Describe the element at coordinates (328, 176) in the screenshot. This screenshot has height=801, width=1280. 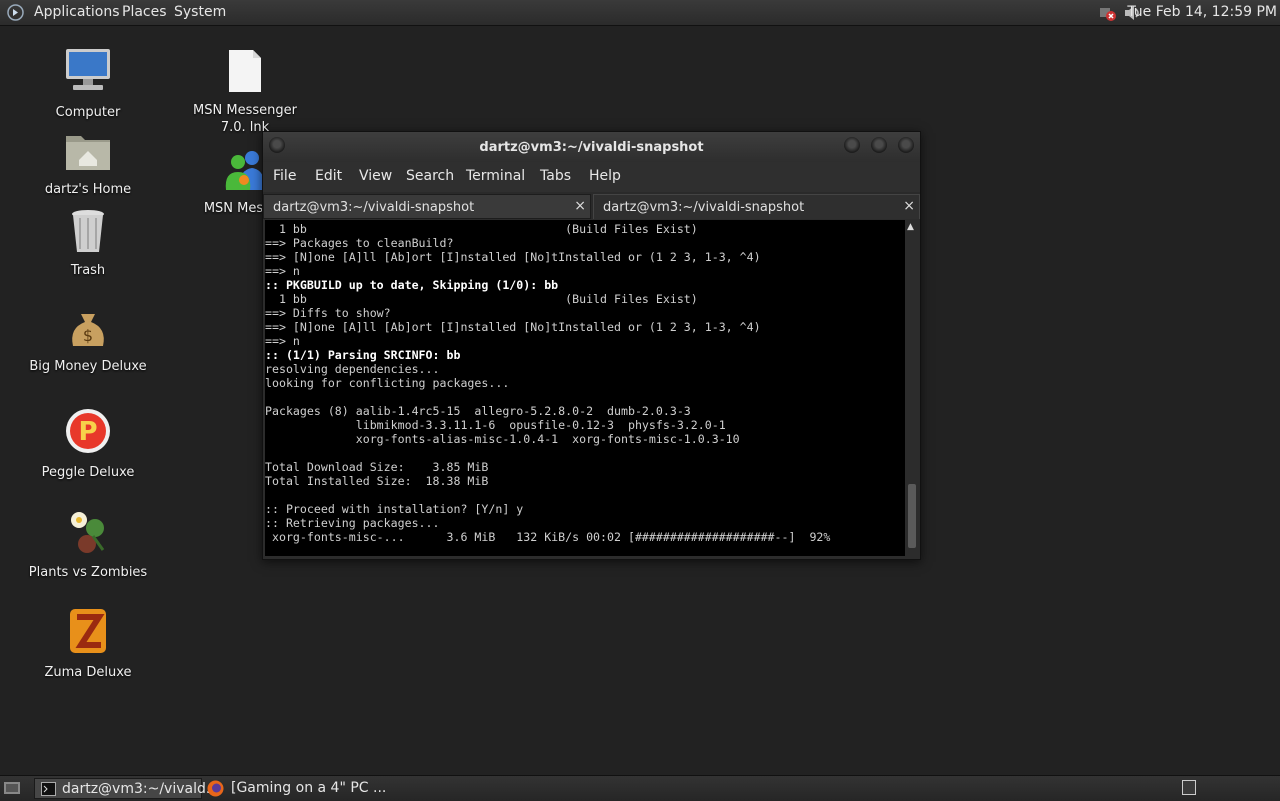
I see `menu-edit: Edit` at that location.